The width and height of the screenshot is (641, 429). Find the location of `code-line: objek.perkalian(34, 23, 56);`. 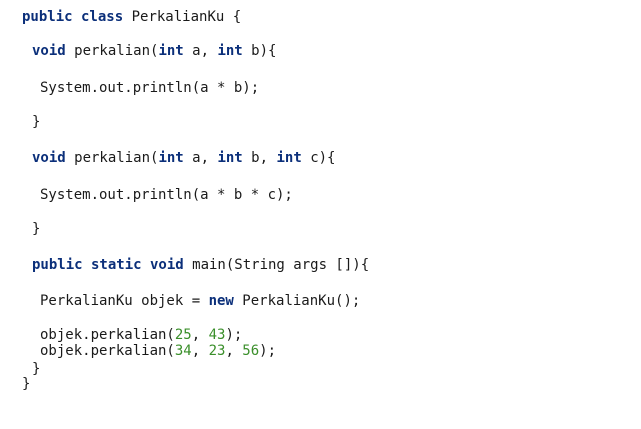

code-line: objek.perkalian(34, 23, 56); is located at coordinates (158, 351).